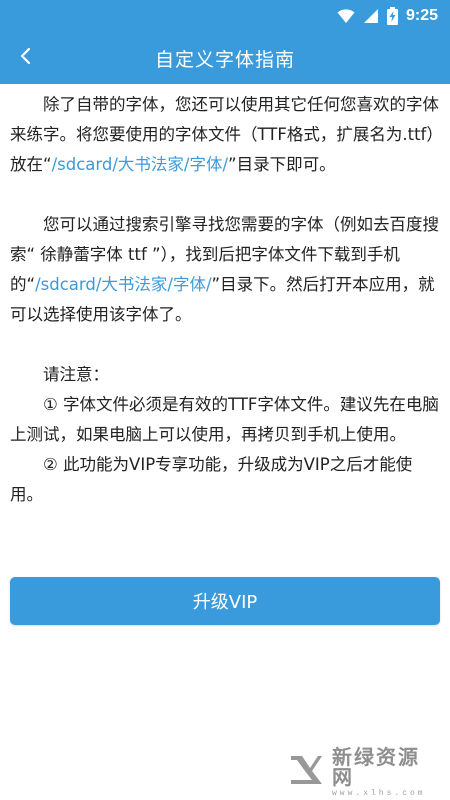 This screenshot has width=450, height=800. What do you see at coordinates (421, 15) in the screenshot?
I see `status-time: 9:25` at bounding box center [421, 15].